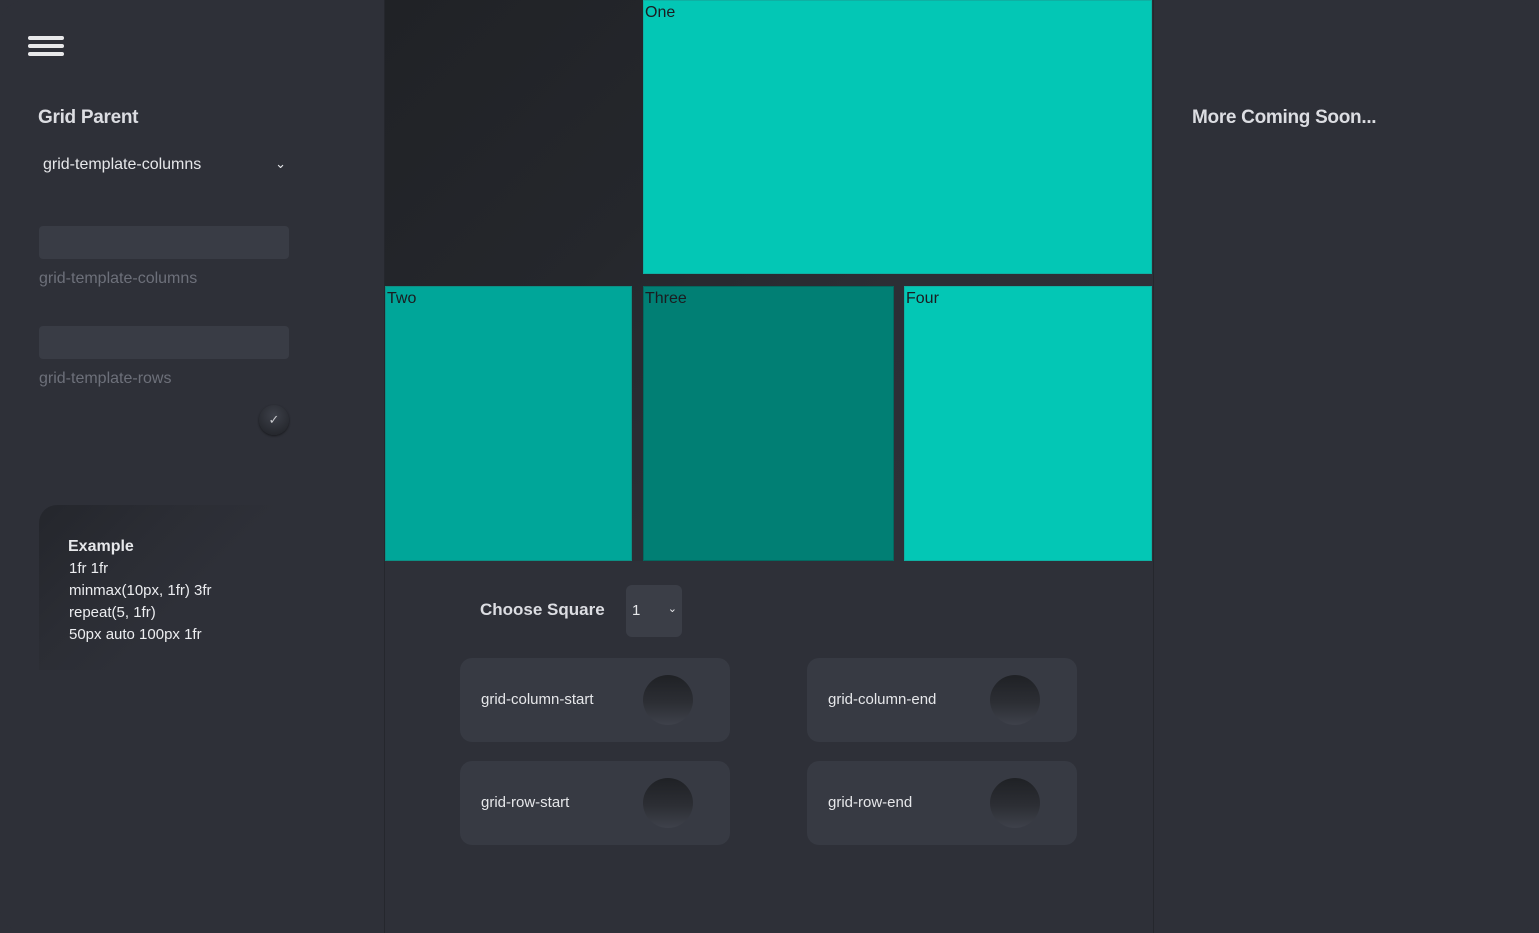 Image resolution: width=1539 pixels, height=933 pixels. What do you see at coordinates (525, 802) in the screenshot?
I see `property-label: grid-row-start` at bounding box center [525, 802].